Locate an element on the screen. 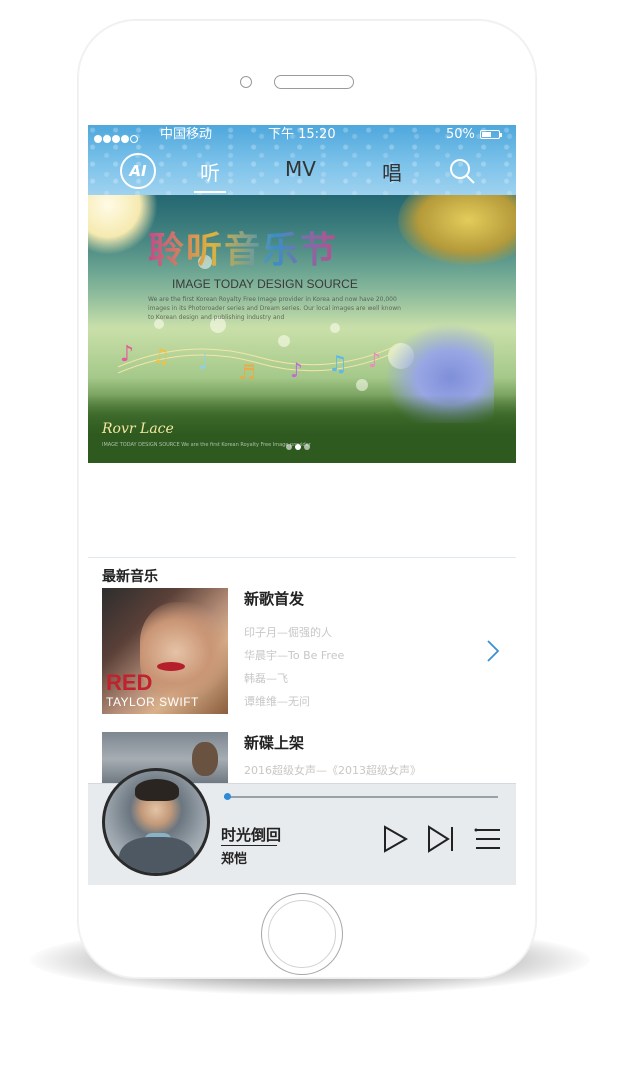 The height and width of the screenshot is (1068, 617). search-icon is located at coordinates (462, 171).